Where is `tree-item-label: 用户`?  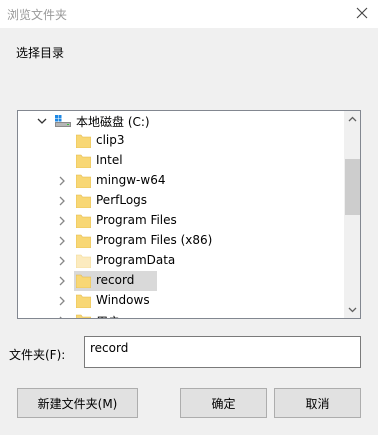 tree-item-label: 用户 is located at coordinates (108, 315).